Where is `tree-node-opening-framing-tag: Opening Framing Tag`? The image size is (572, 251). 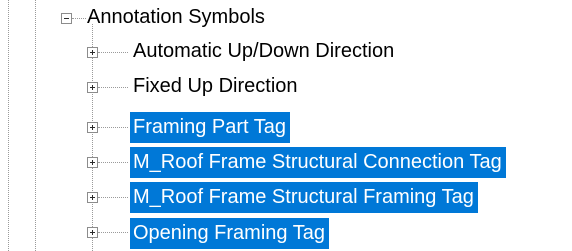
tree-node-opening-framing-tag: Opening Framing Tag is located at coordinates (229, 233).